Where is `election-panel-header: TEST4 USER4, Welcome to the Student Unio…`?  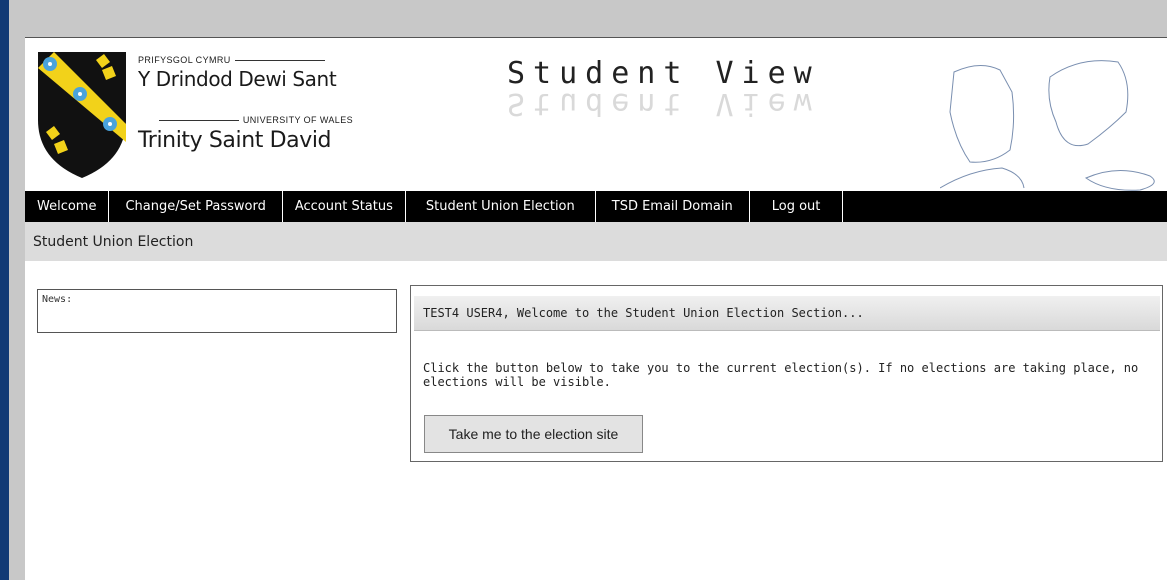
election-panel-header: TEST4 USER4, Welcome to the Student Unio… is located at coordinates (787, 313).